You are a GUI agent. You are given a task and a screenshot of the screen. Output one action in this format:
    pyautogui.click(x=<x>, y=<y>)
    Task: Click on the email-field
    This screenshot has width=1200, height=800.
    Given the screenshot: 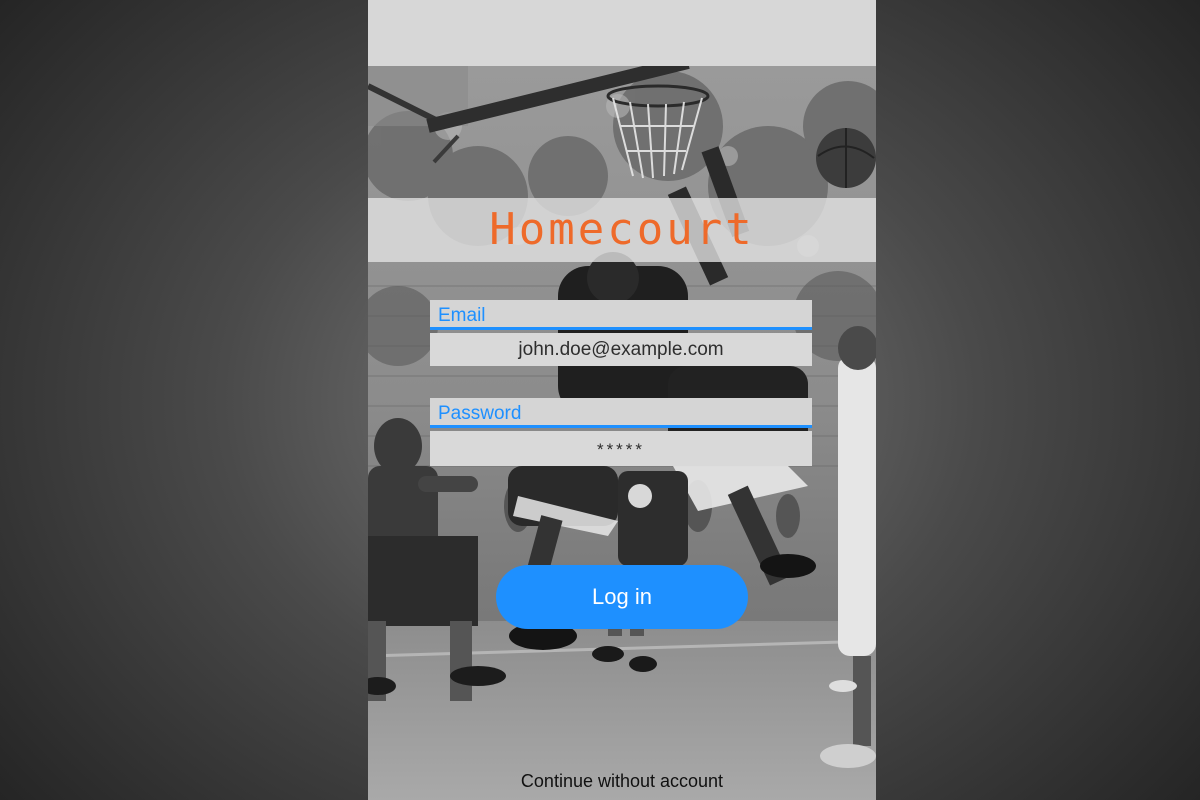 What is the action you would take?
    pyautogui.click(x=621, y=349)
    